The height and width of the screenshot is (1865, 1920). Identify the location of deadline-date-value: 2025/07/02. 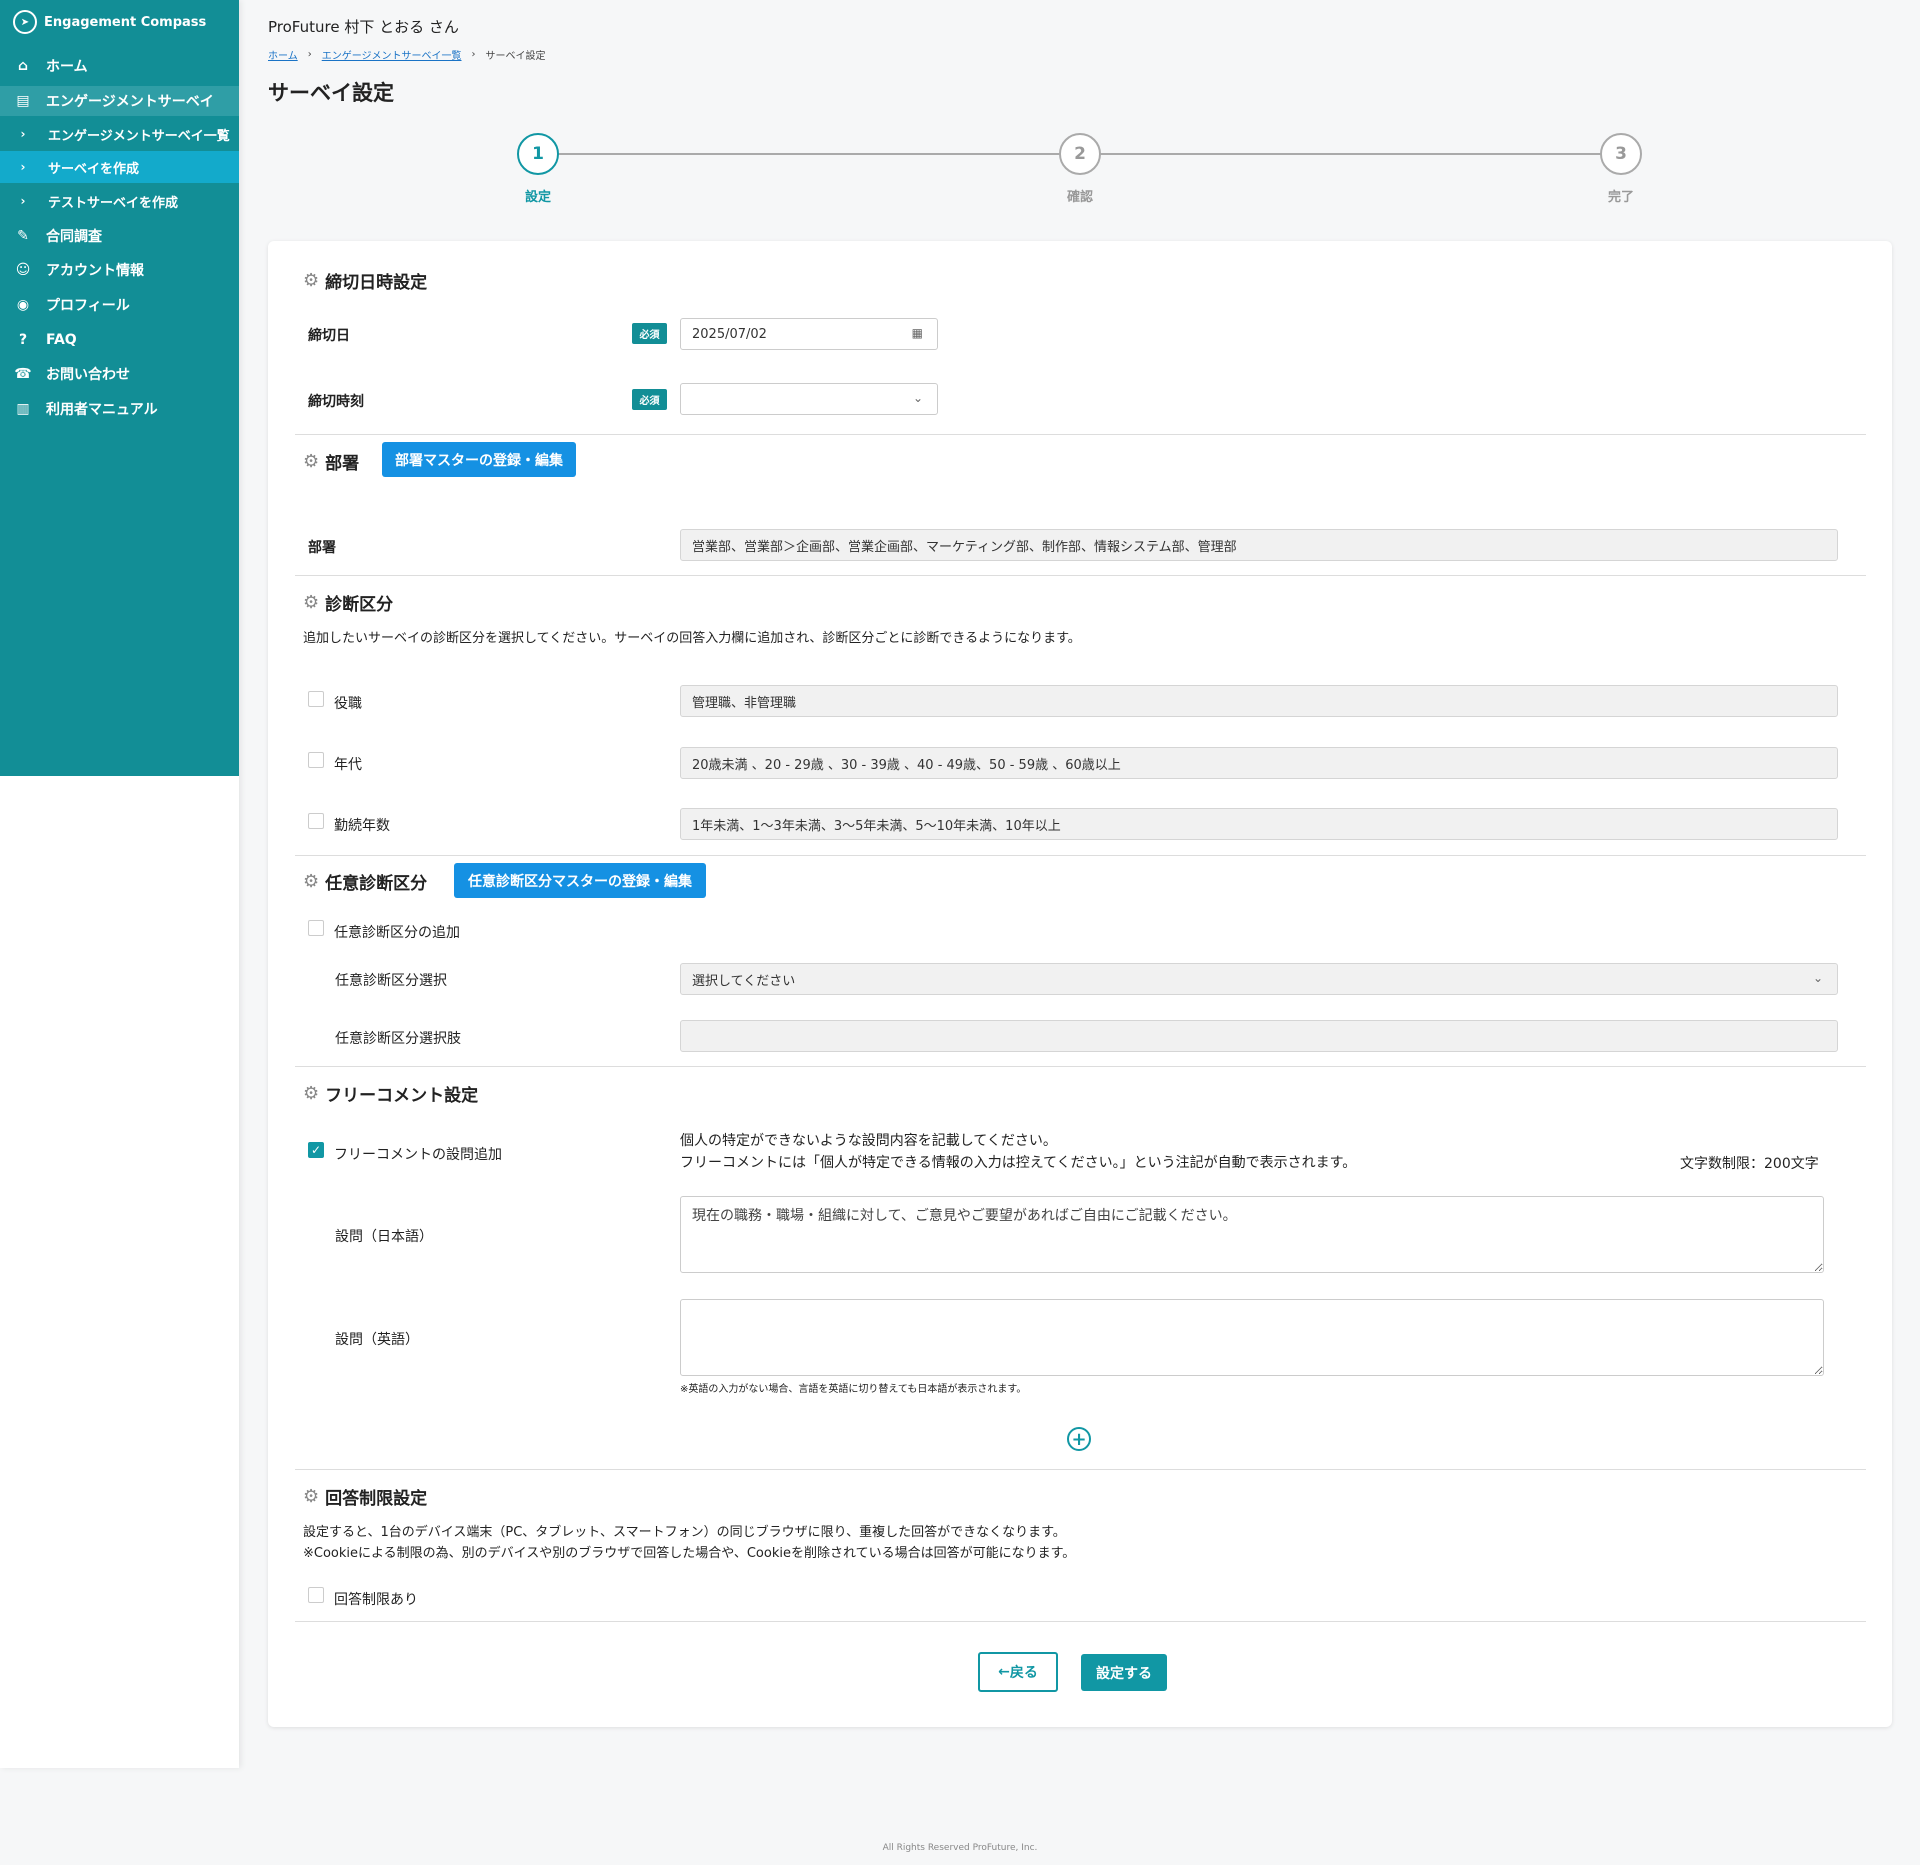
(729, 334).